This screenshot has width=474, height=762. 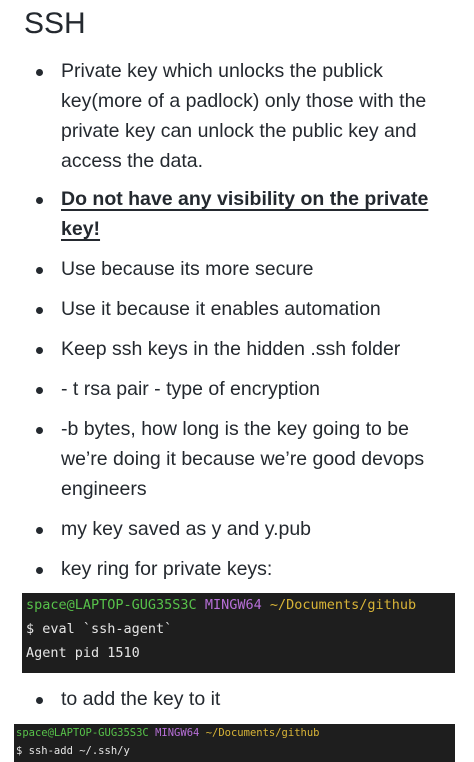 I want to click on page-title: SSH, so click(x=55, y=23).